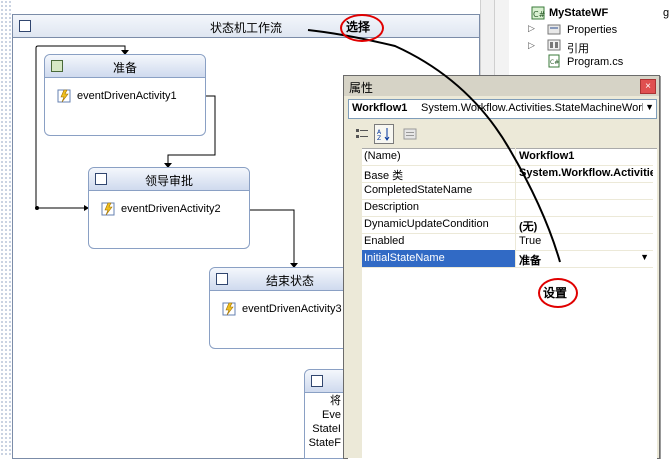  What do you see at coordinates (324, 443) in the screenshot?
I see `state-line: StateF` at bounding box center [324, 443].